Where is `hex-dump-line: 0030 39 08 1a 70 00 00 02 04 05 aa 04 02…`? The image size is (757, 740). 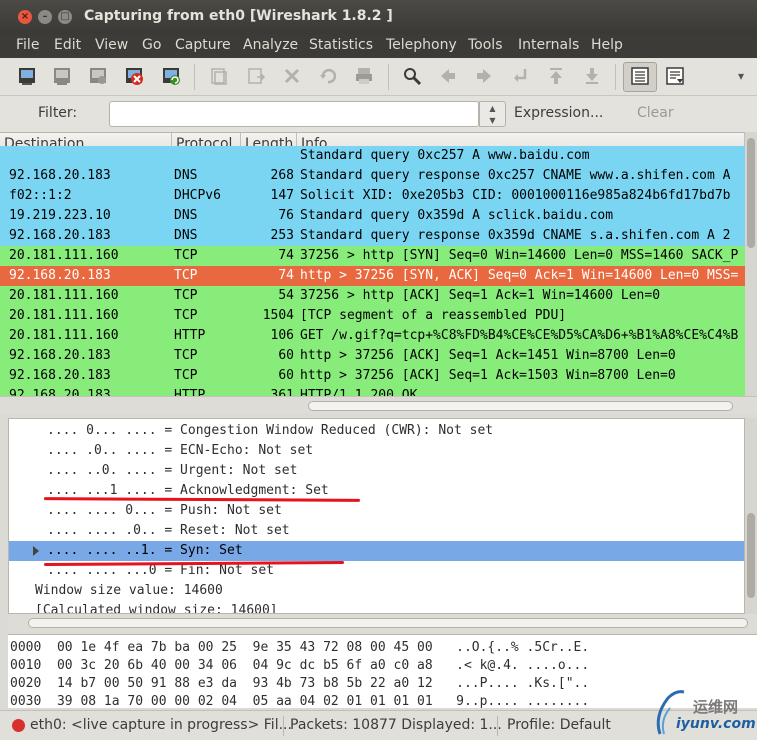 hex-dump-line: 0030 39 08 1a 70 00 00 02 04 05 aa 04 02… is located at coordinates (299, 700).